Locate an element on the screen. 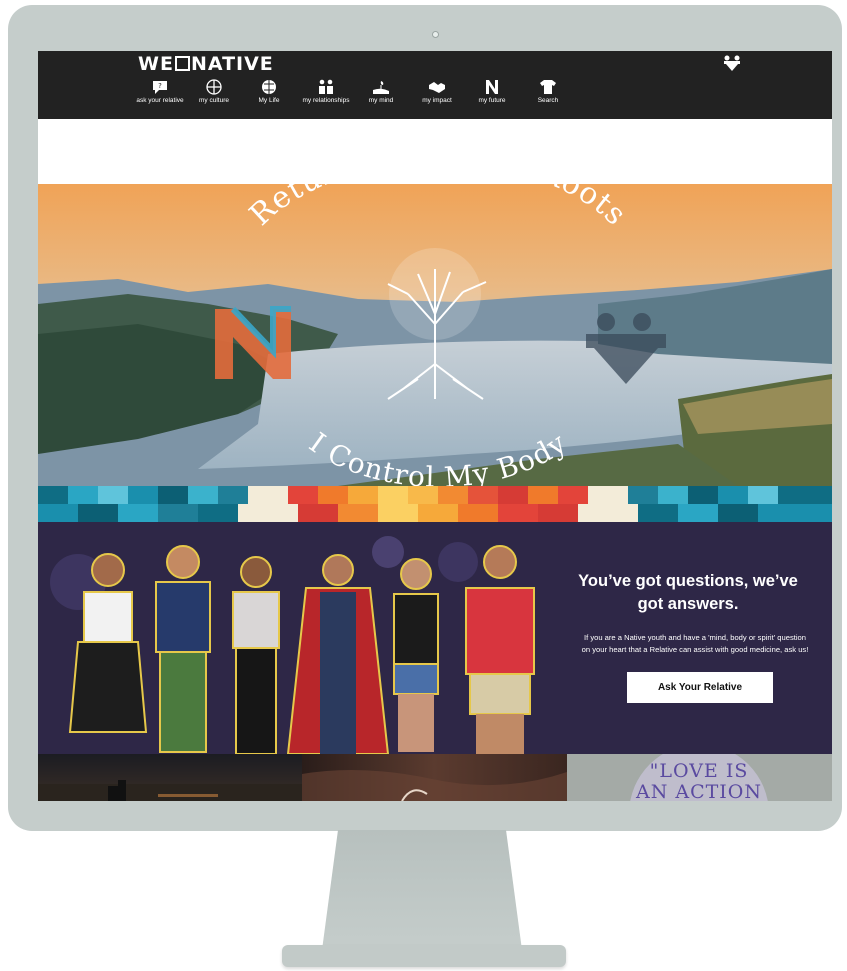 The width and height of the screenshot is (847, 971). nav-item-ask-your-relative: ? ask your relative is located at coordinates (160, 91).